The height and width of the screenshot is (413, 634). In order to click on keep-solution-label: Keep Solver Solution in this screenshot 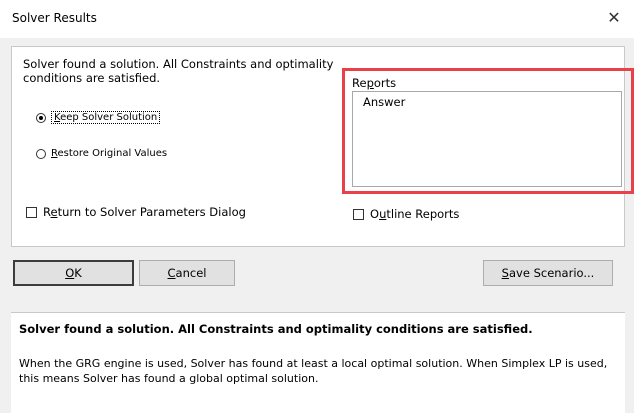, I will do `click(106, 117)`.